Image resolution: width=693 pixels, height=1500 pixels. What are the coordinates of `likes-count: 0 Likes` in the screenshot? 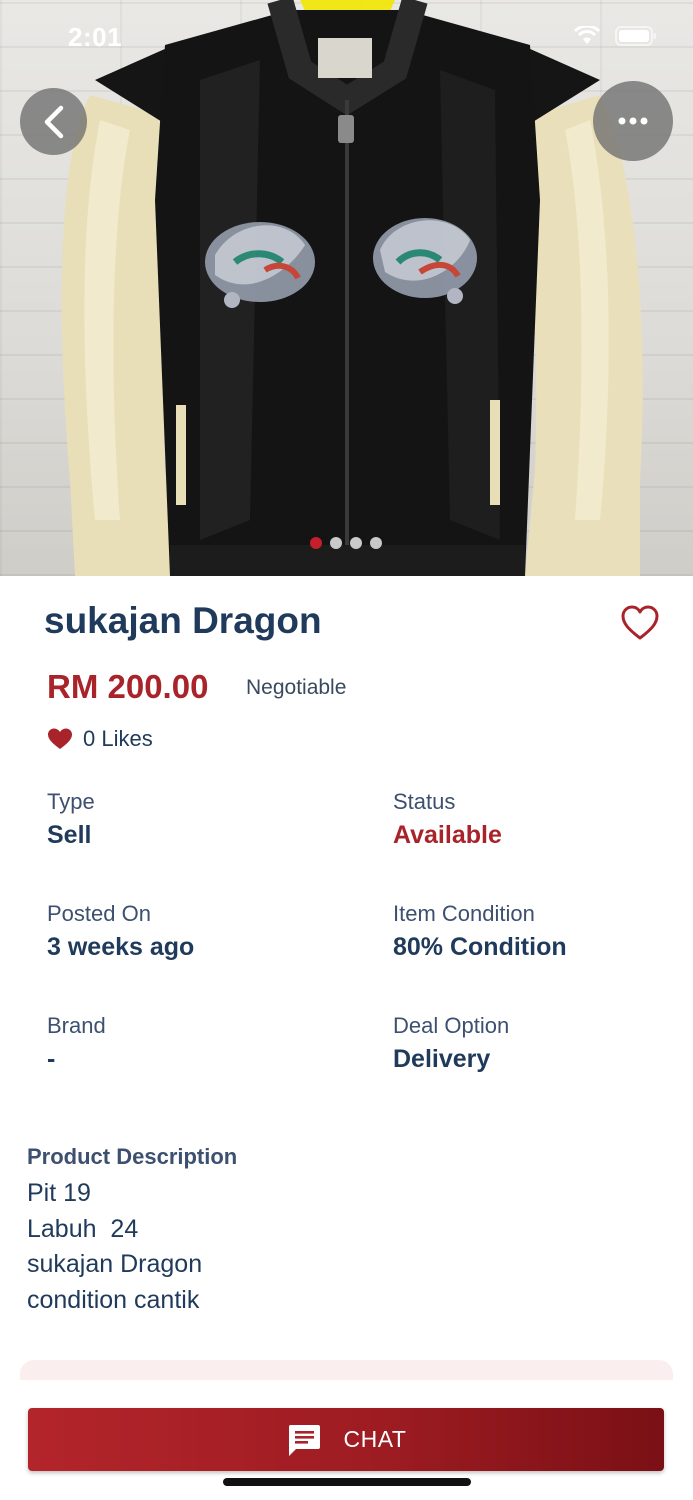 It's located at (100, 739).